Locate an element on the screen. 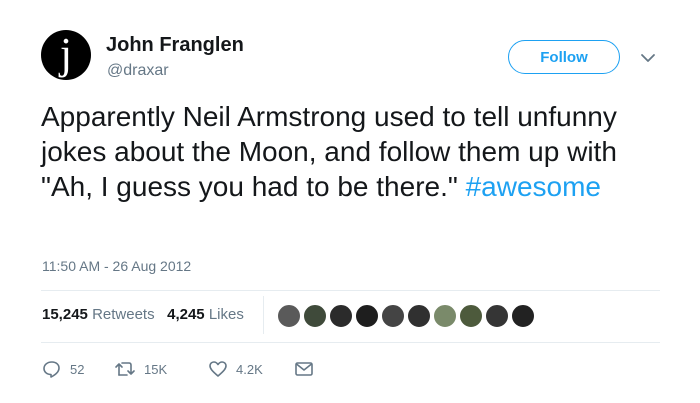 The height and width of the screenshot is (403, 700). retweets-stat: 15,245 Retweets is located at coordinates (98, 314).